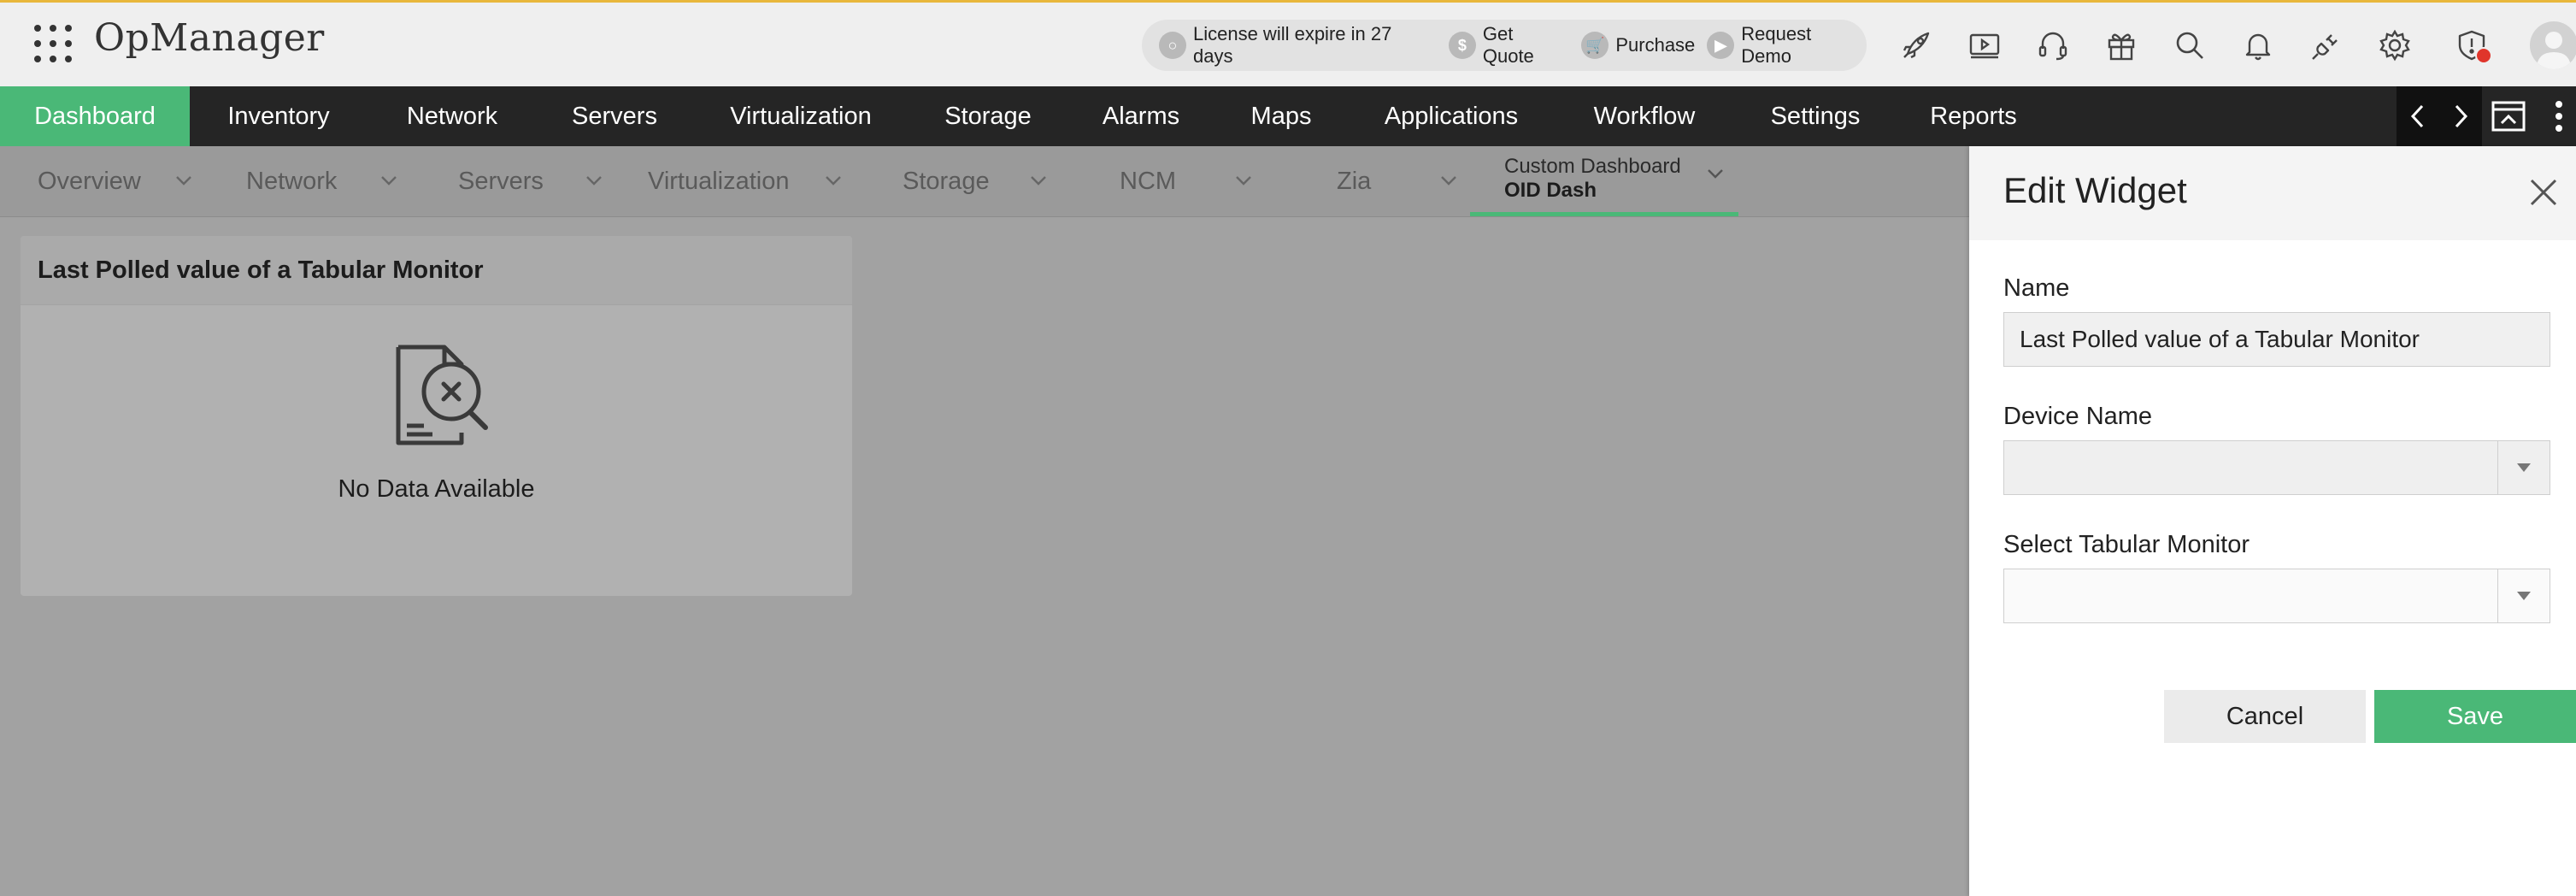 This screenshot has height=896, width=2576. I want to click on get-quote-label: Get Quote, so click(1508, 45).